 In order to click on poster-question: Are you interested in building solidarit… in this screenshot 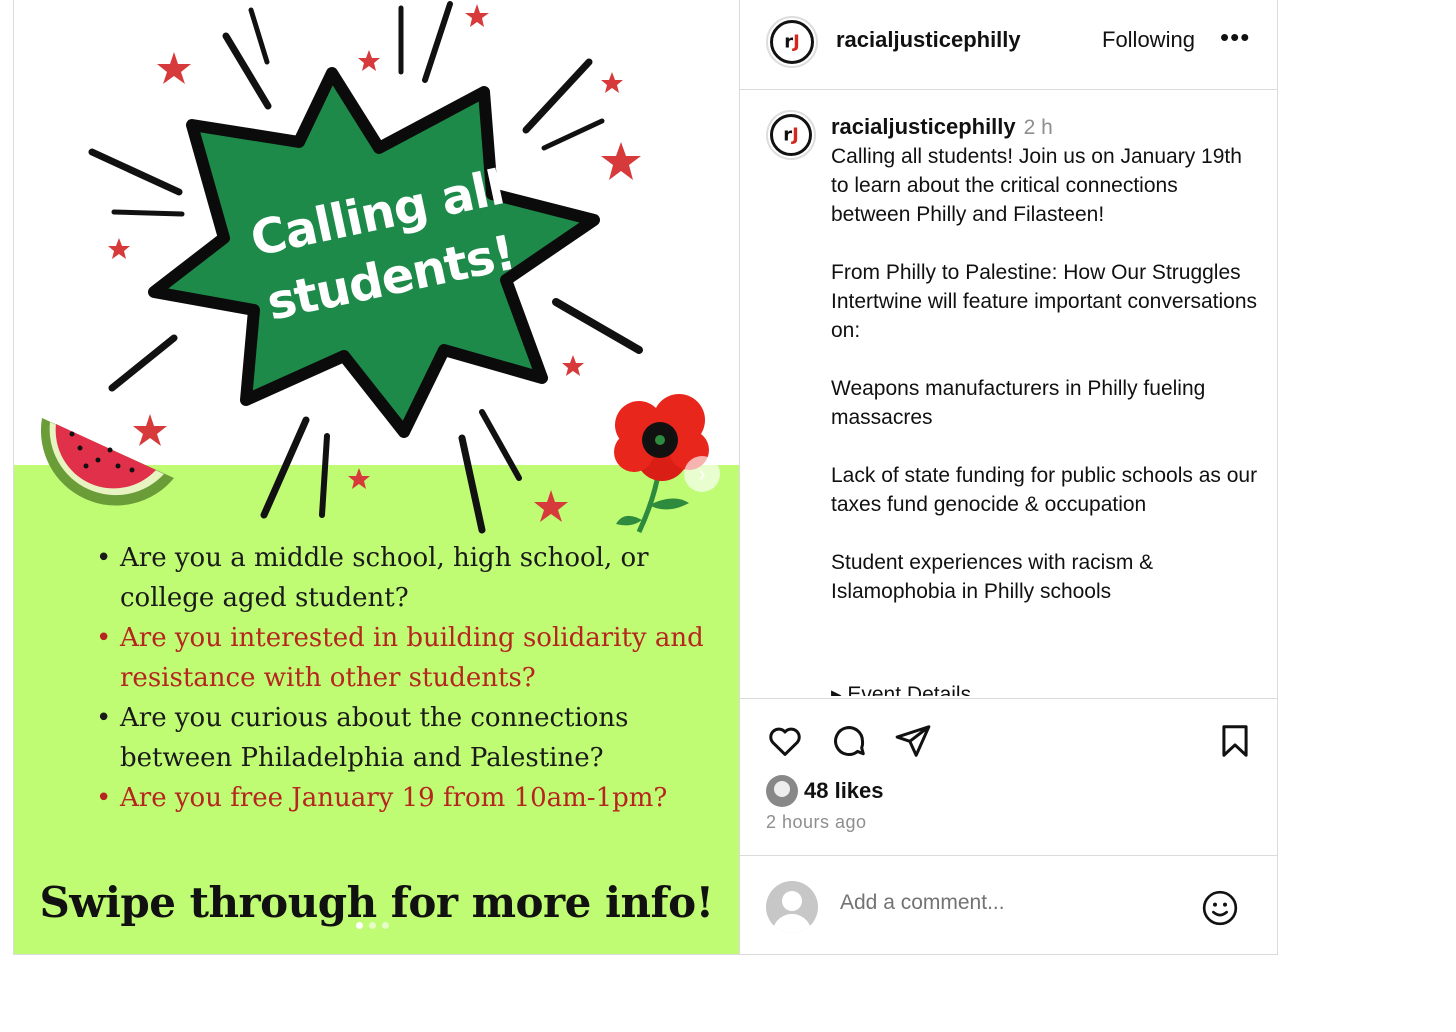, I will do `click(404, 658)`.